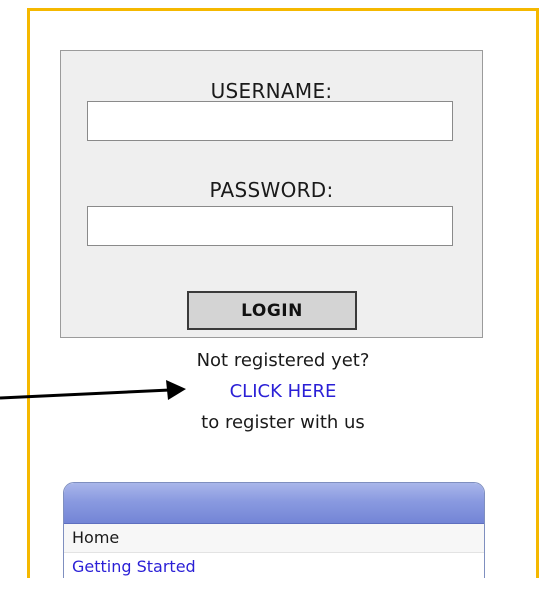 The image size is (543, 596). I want to click on menu-header, so click(274, 503).